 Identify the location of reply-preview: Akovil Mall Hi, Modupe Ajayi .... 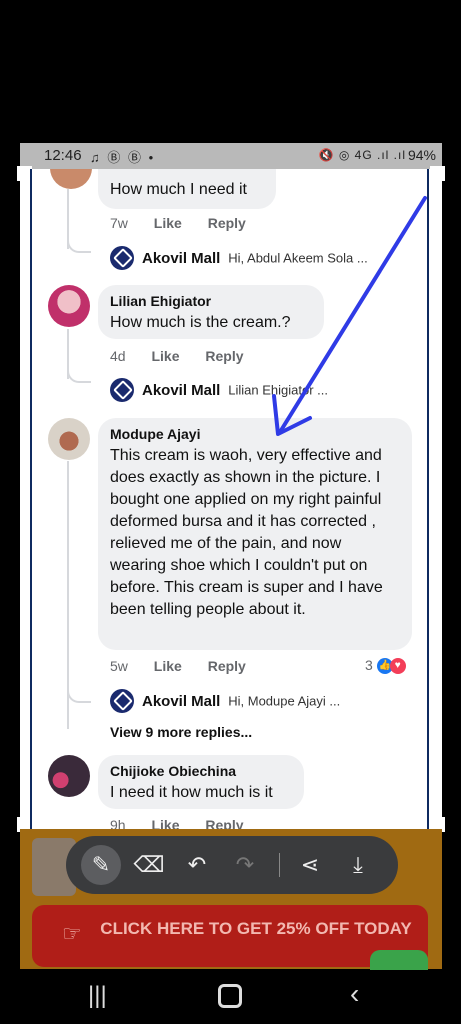
(225, 702).